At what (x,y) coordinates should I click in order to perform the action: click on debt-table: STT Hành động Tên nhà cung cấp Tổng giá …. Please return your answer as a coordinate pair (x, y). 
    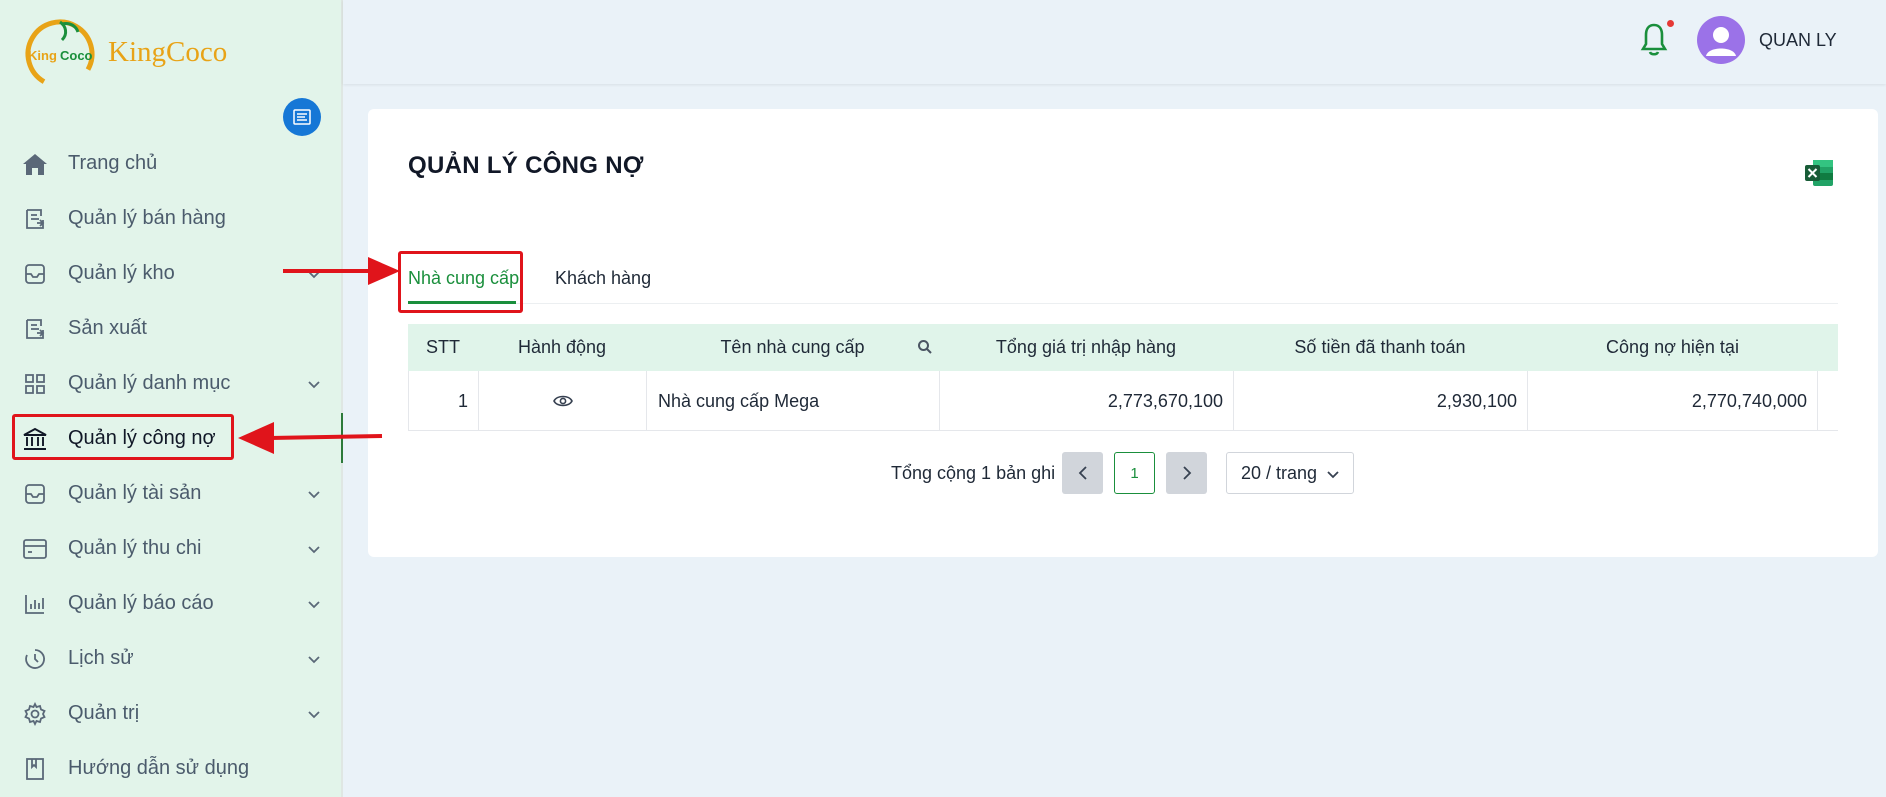
    Looking at the image, I should click on (1123, 377).